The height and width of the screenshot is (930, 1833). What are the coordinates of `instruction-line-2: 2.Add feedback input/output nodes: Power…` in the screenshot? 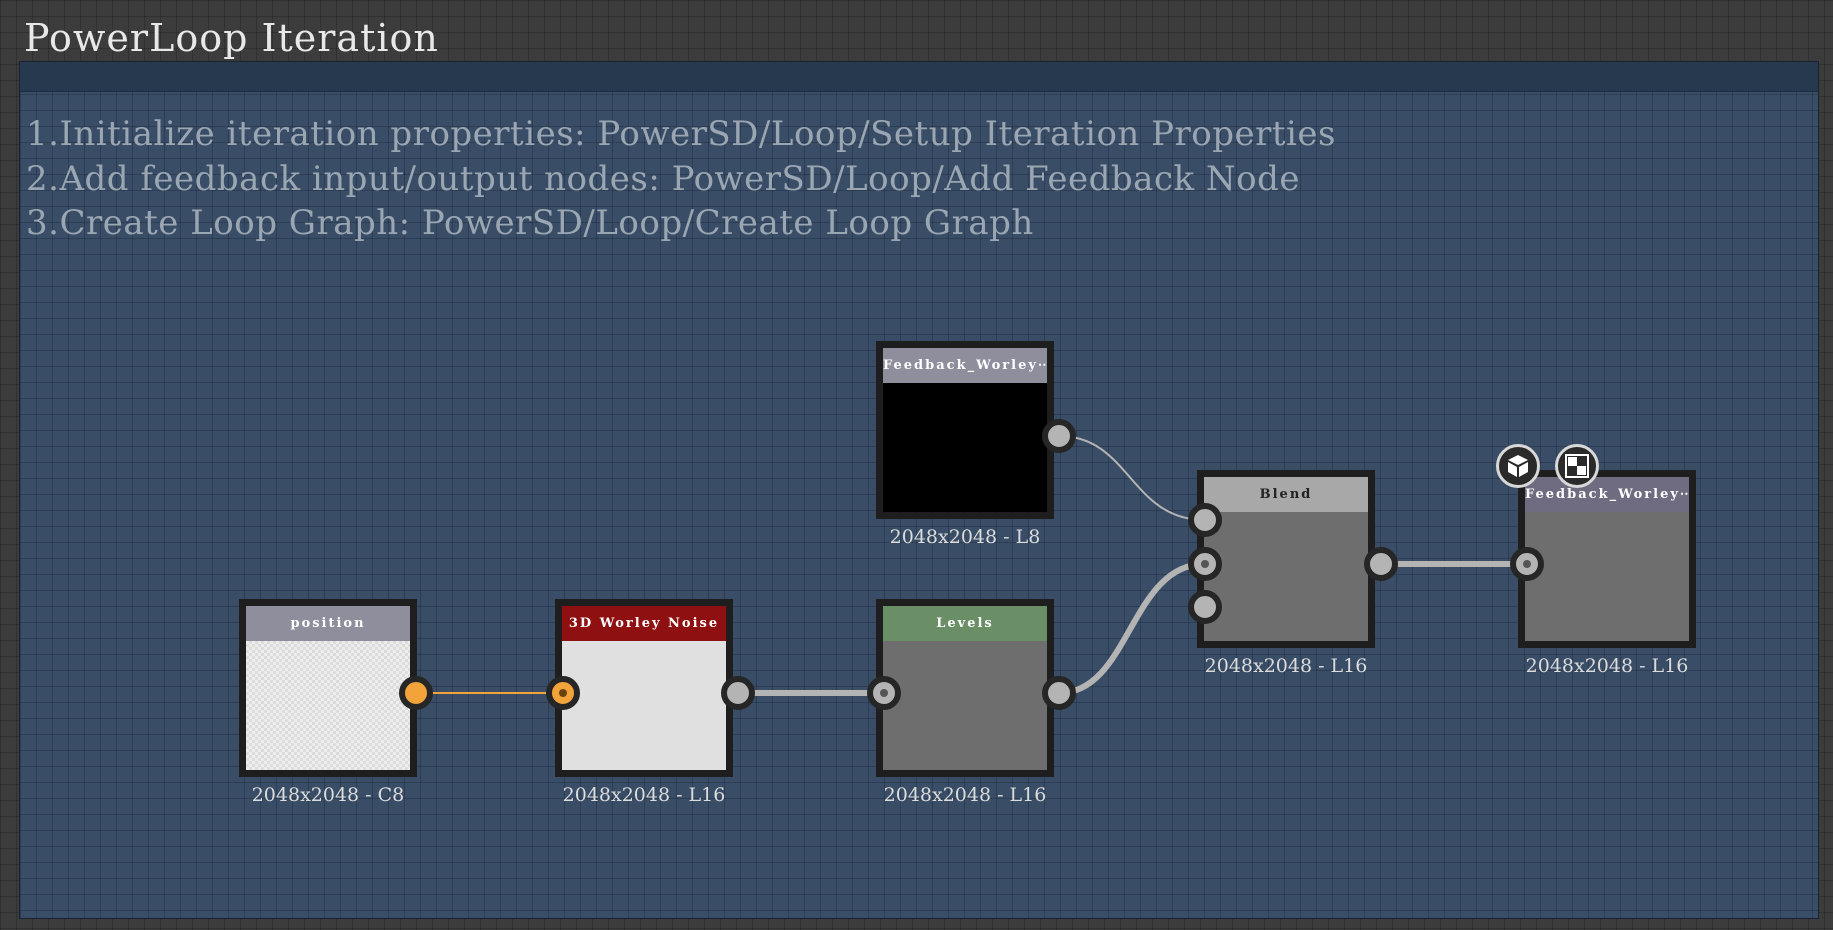 It's located at (663, 178).